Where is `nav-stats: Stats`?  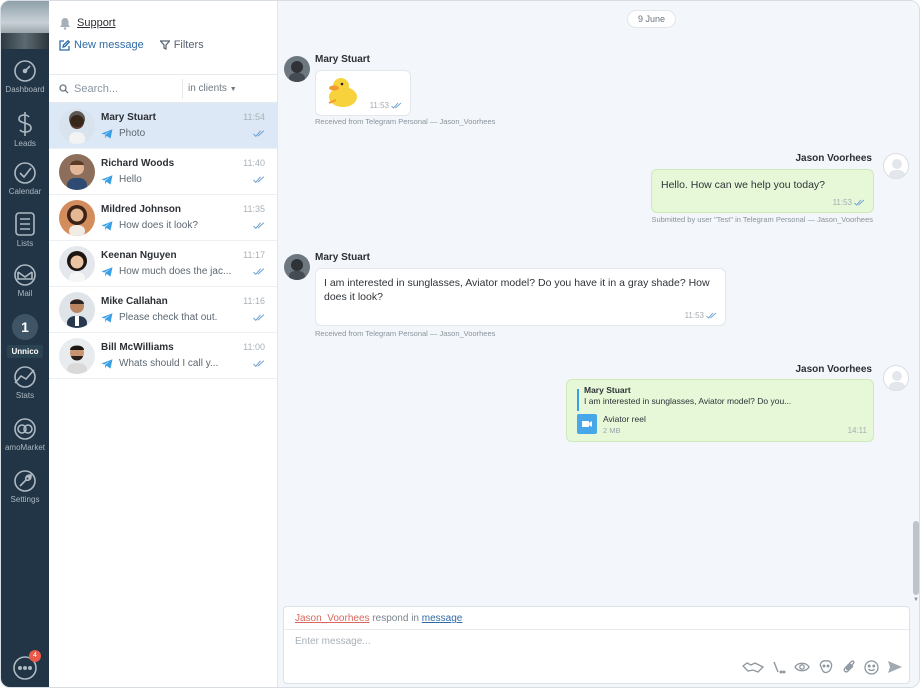
nav-stats: Stats is located at coordinates (25, 391).